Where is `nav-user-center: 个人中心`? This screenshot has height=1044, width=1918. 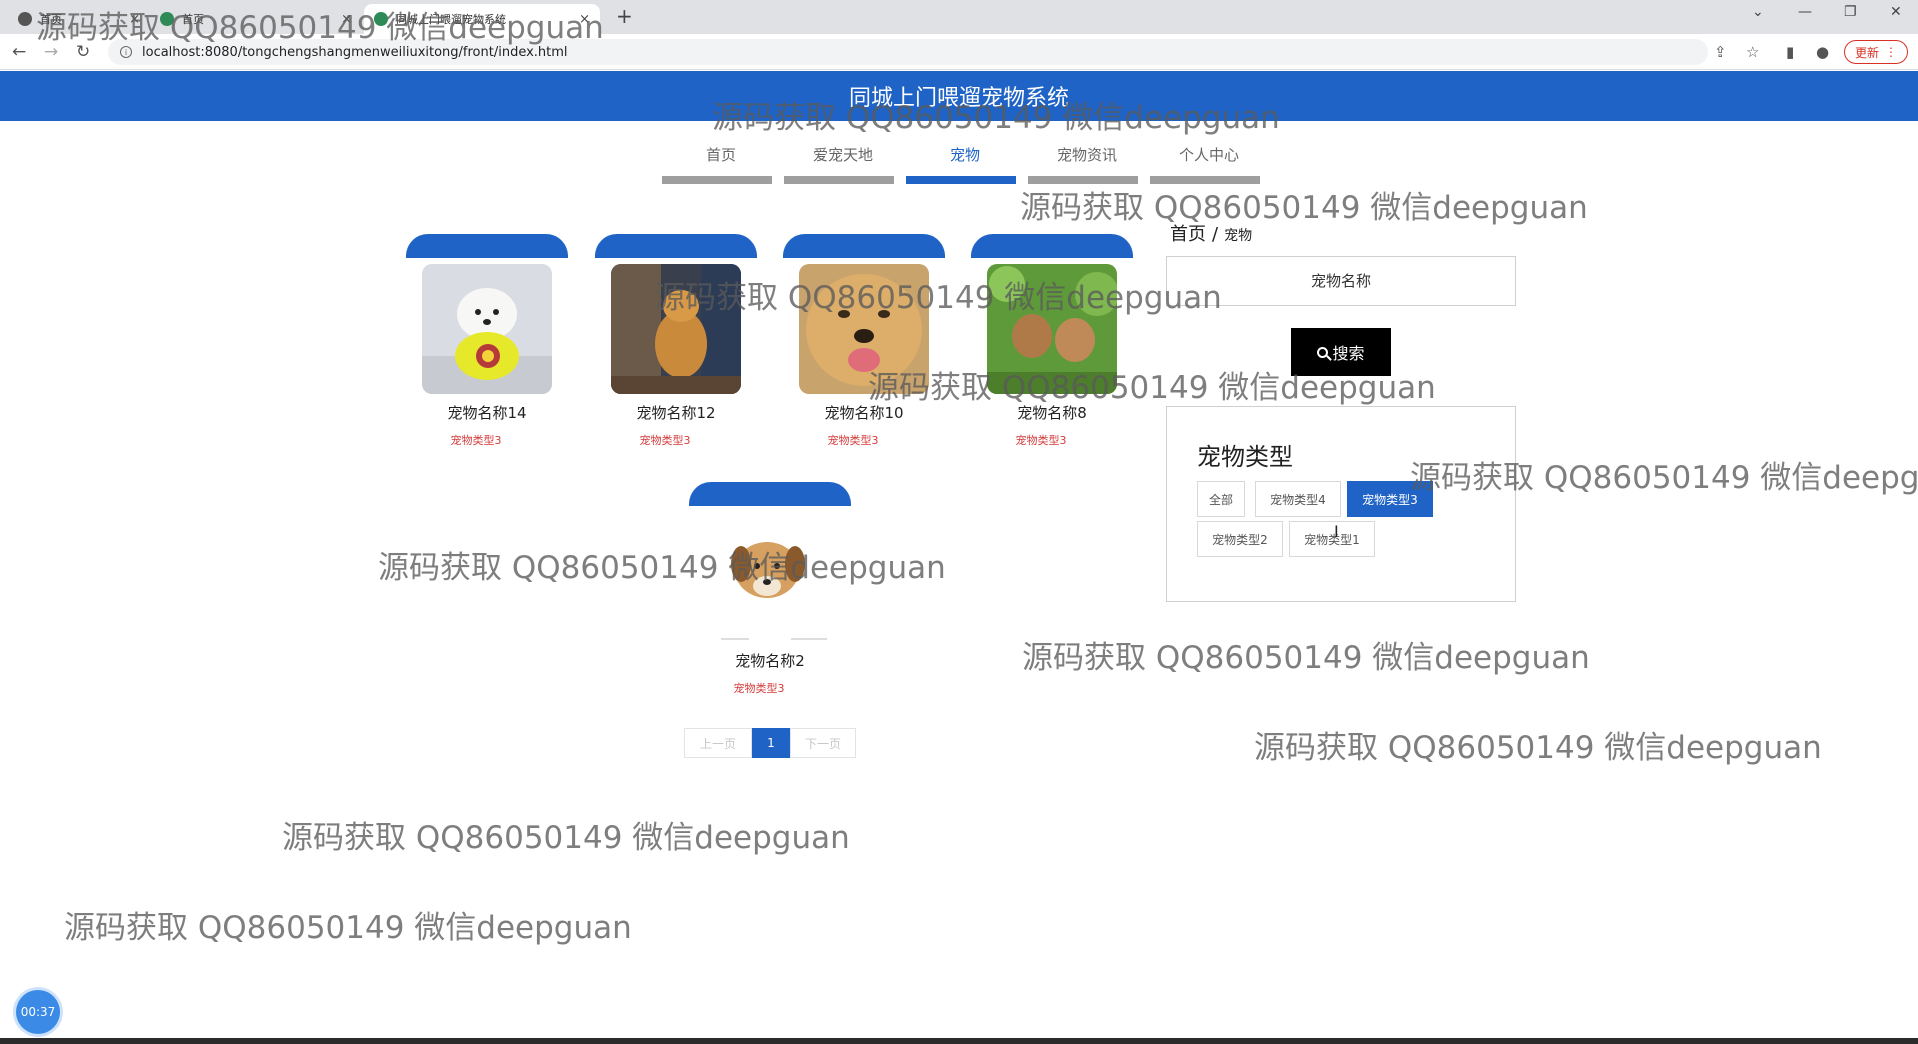
nav-user-center: 个人中心 is located at coordinates (1209, 161).